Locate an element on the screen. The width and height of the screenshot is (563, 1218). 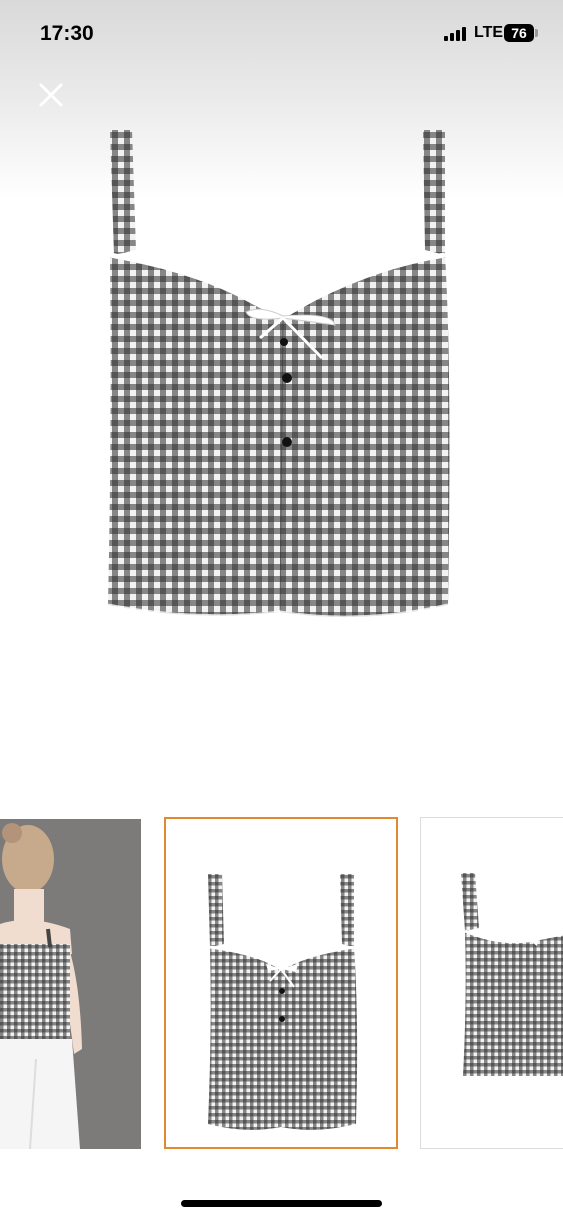
cellular-signal-icon is located at coordinates (455, 34).